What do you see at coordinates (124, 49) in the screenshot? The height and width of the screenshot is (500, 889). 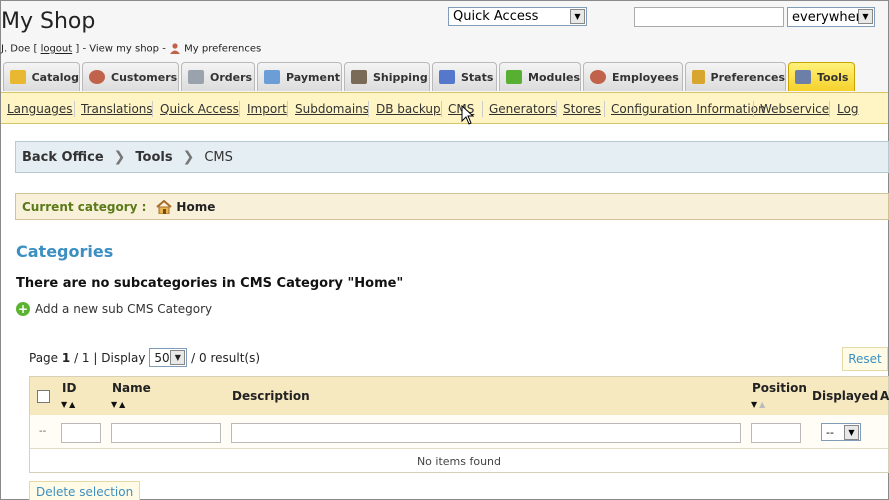 I see `view-shop-link: View my shop` at bounding box center [124, 49].